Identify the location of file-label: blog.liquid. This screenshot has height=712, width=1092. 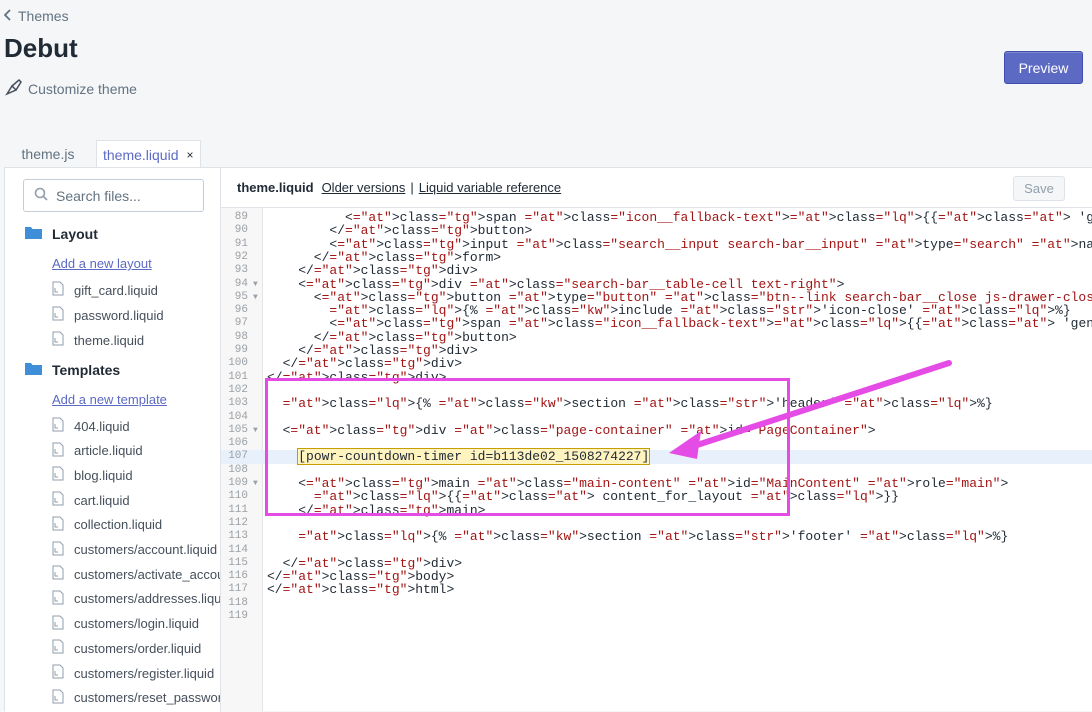
(103, 475).